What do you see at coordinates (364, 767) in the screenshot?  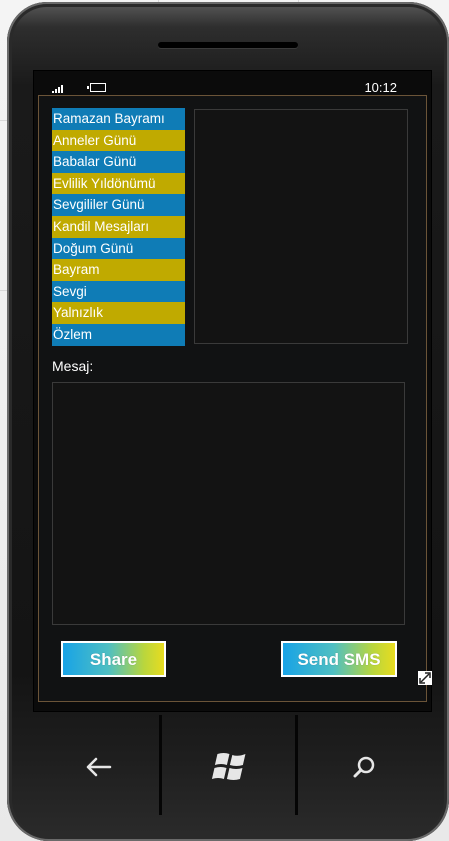 I see `search-icon` at bounding box center [364, 767].